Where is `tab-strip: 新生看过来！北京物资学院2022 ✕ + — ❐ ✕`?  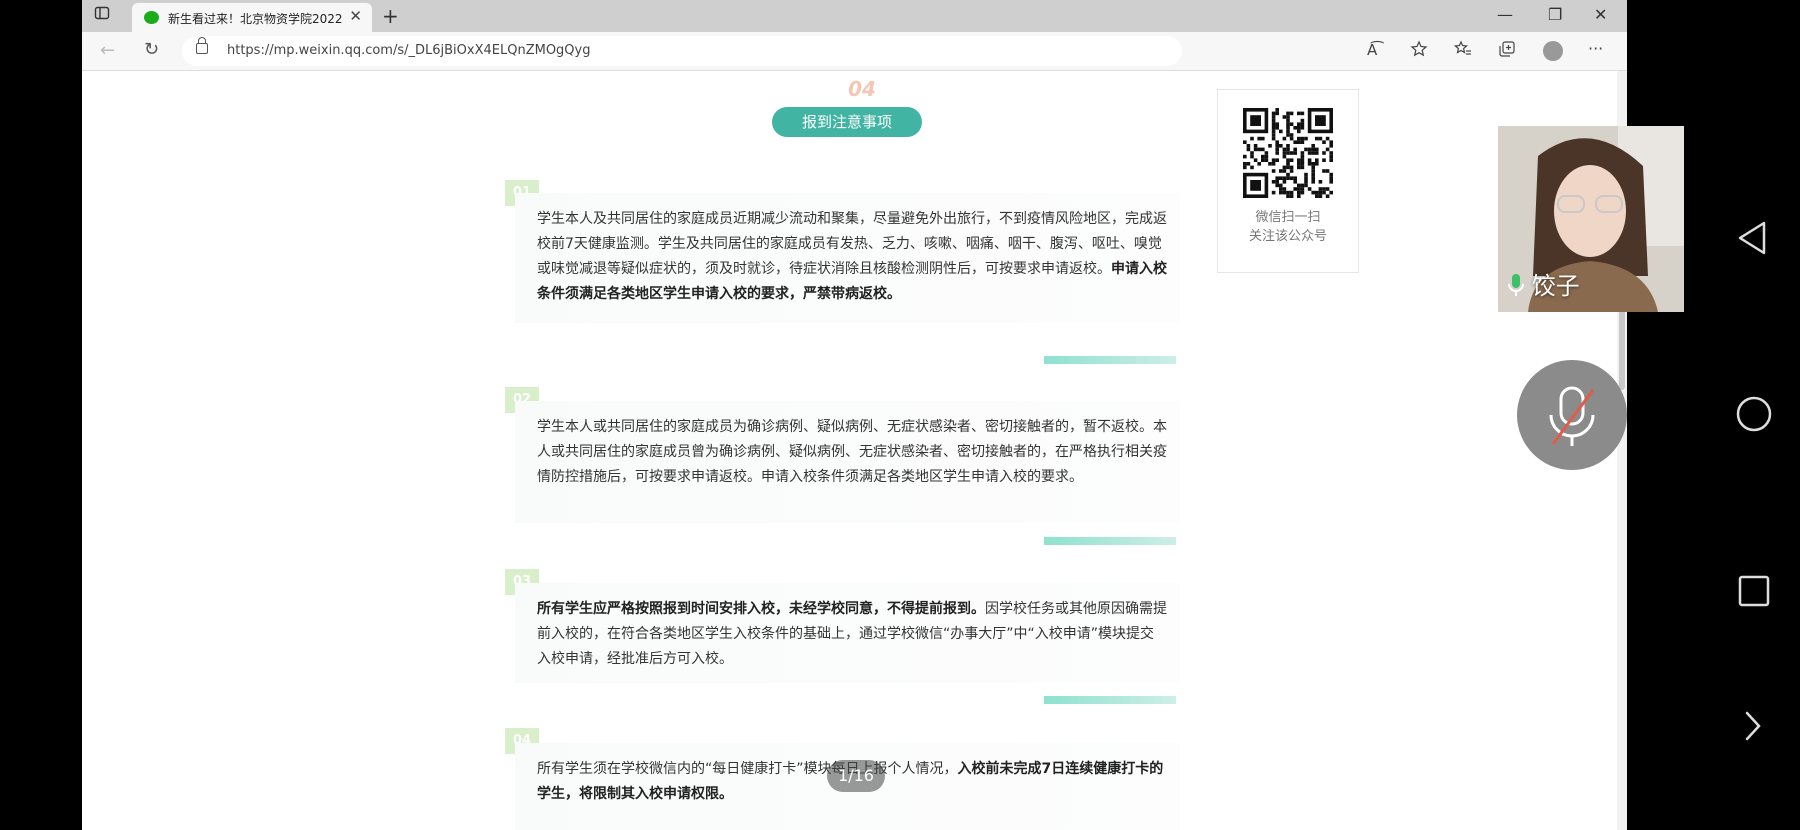
tab-strip: 新生看过来！北京物资学院2022 ✕ + — ❐ ✕ is located at coordinates (854, 16).